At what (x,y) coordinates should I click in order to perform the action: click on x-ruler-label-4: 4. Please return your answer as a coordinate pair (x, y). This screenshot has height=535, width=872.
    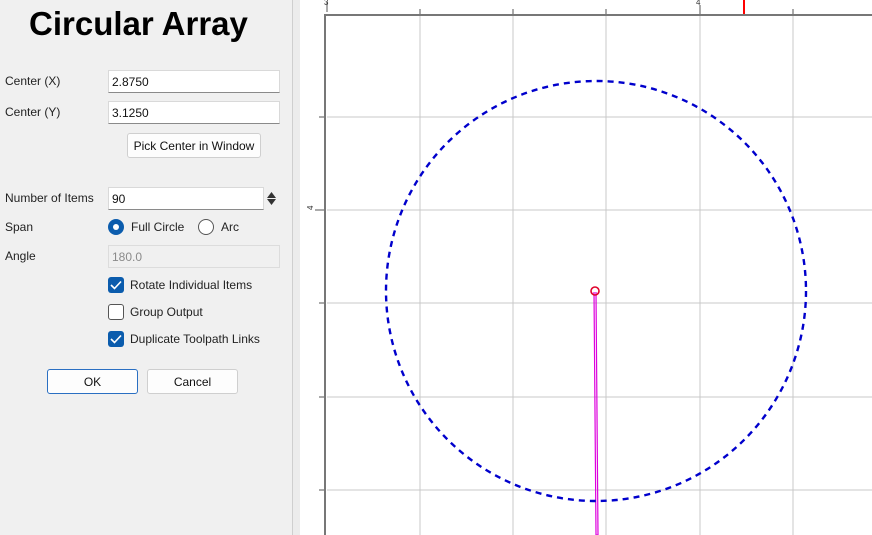
    Looking at the image, I should click on (698, 3).